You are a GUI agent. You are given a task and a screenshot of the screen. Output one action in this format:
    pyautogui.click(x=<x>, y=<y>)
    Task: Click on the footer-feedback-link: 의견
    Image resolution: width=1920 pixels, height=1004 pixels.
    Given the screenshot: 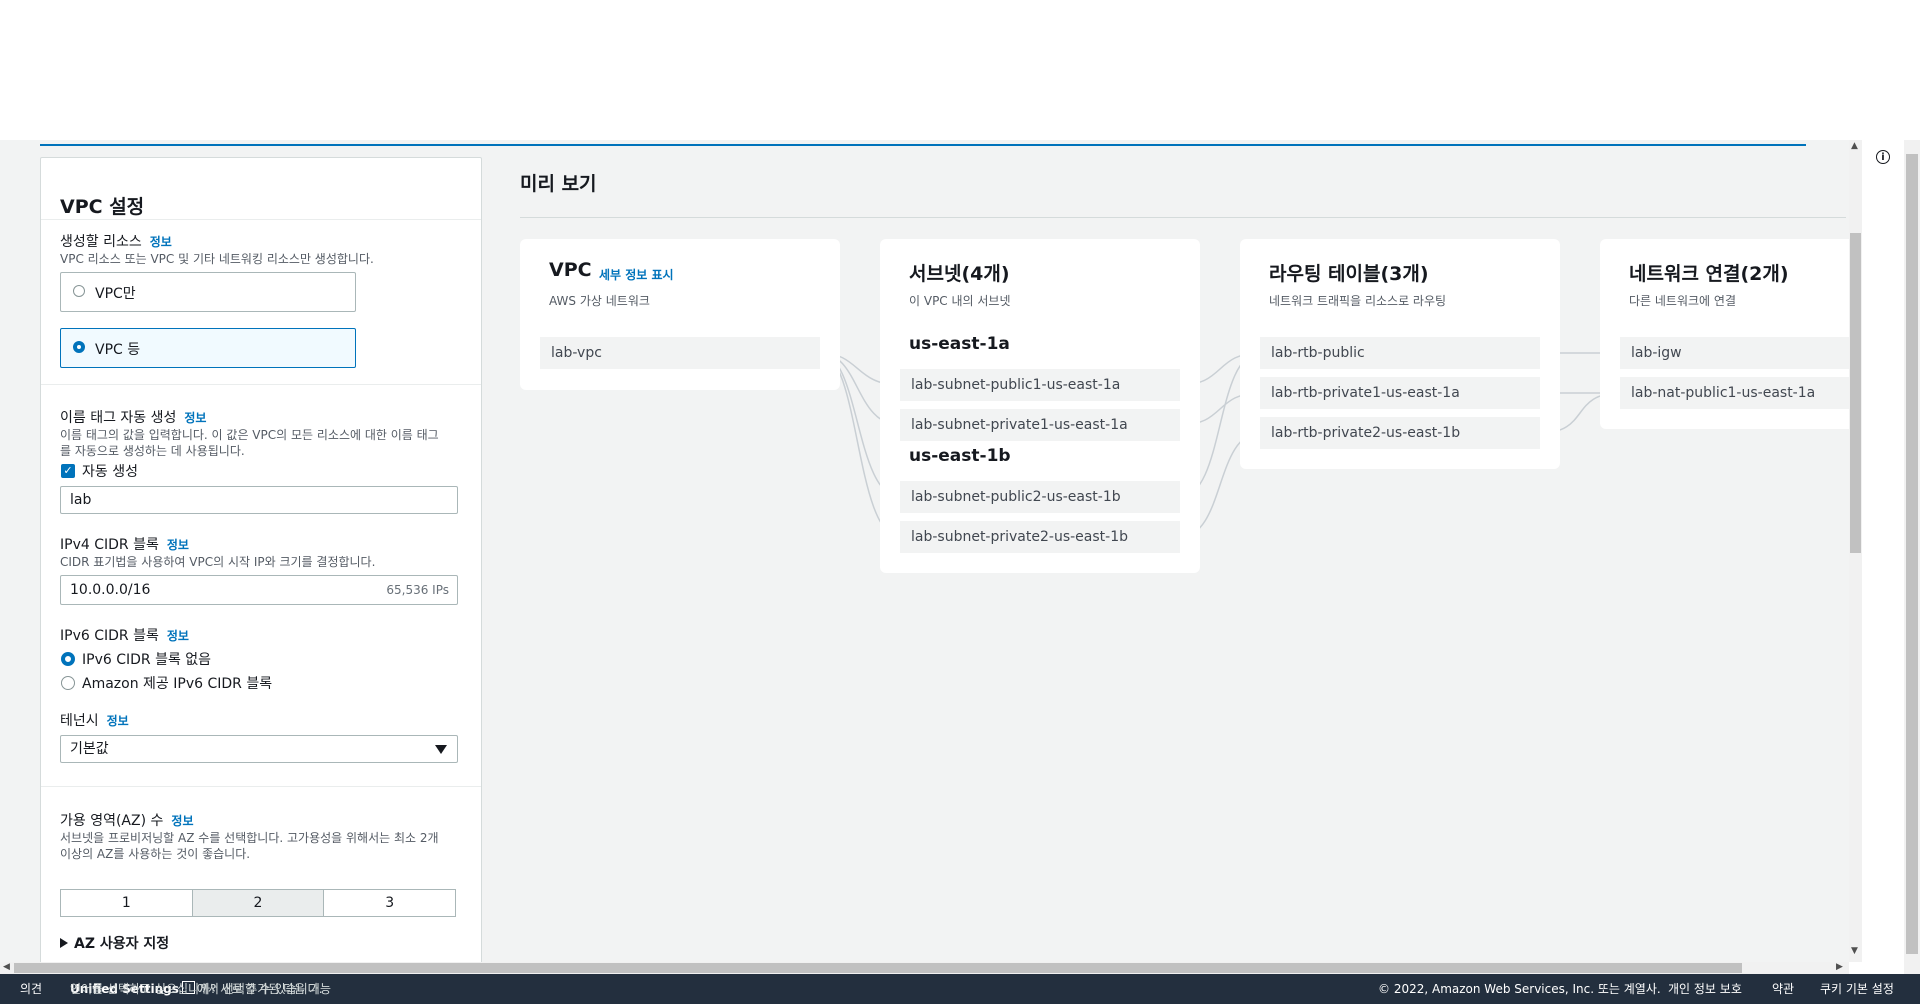 What is the action you would take?
    pyautogui.click(x=31, y=989)
    